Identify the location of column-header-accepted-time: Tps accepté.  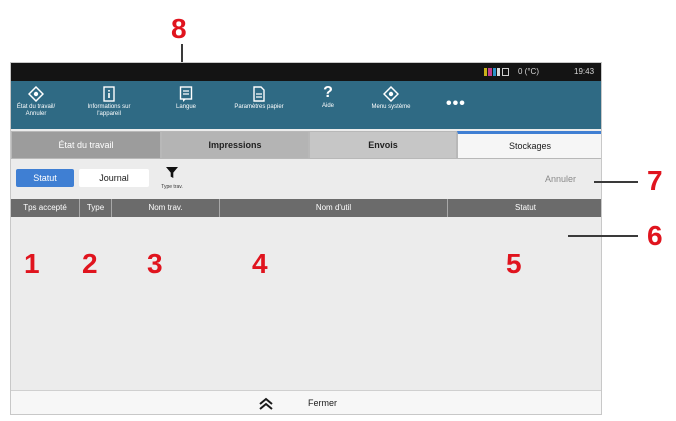
(45, 208).